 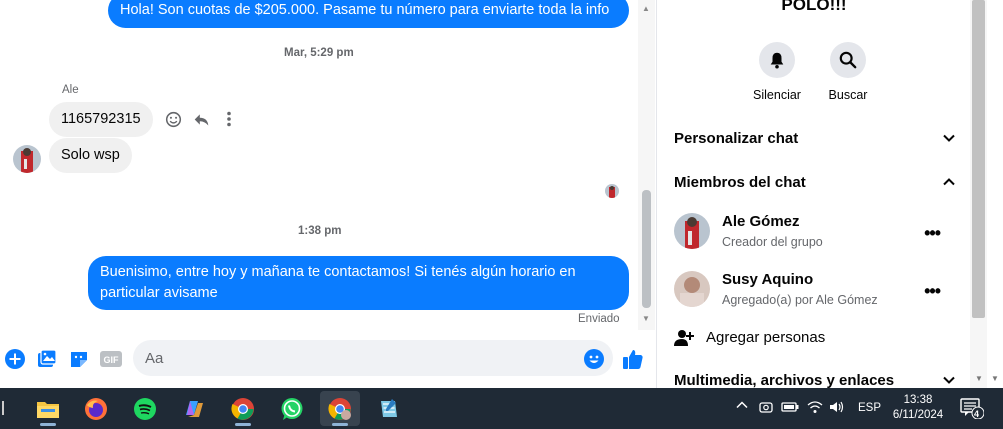 I want to click on like-icon, so click(x=633, y=359).